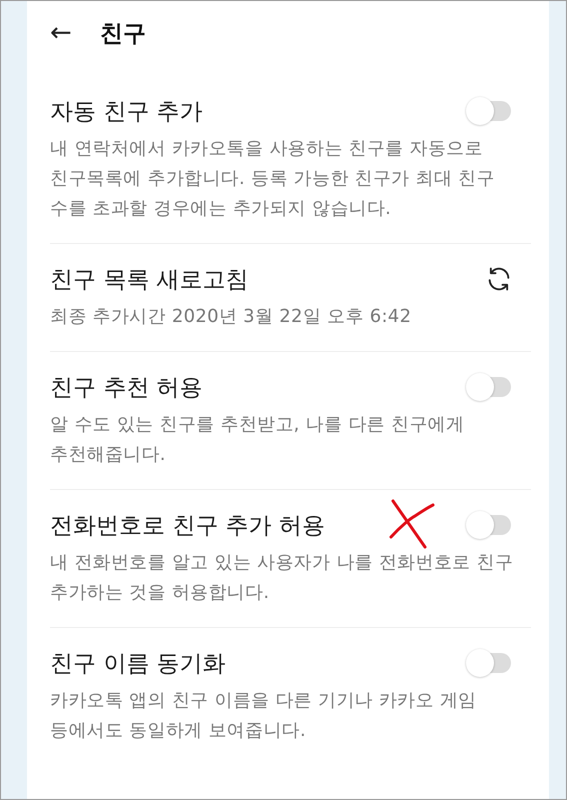  What do you see at coordinates (138, 664) in the screenshot?
I see `setting-title: 친구 이름 동기화` at bounding box center [138, 664].